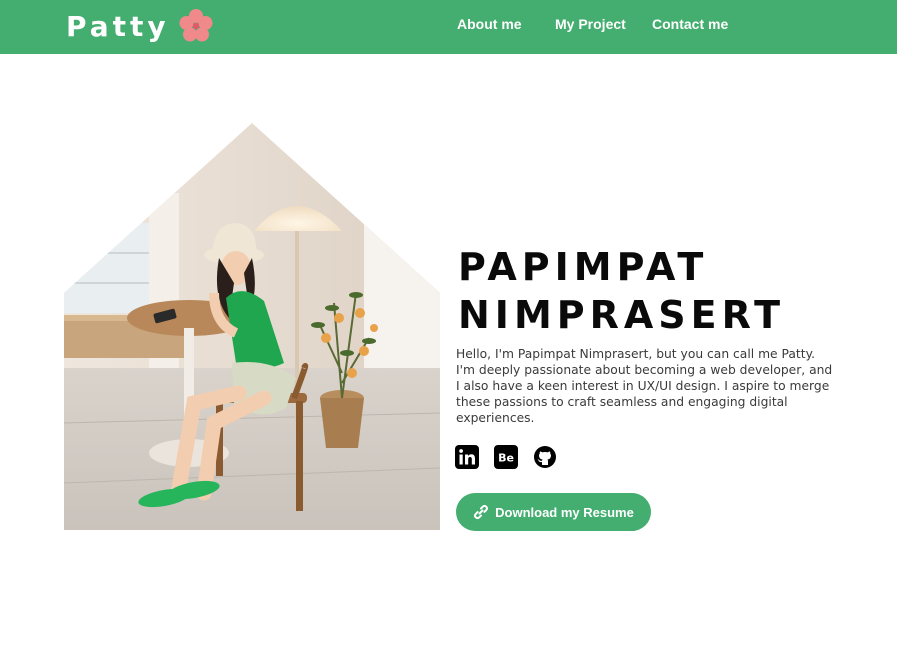  Describe the element at coordinates (481, 512) in the screenshot. I see `link-icon` at that location.